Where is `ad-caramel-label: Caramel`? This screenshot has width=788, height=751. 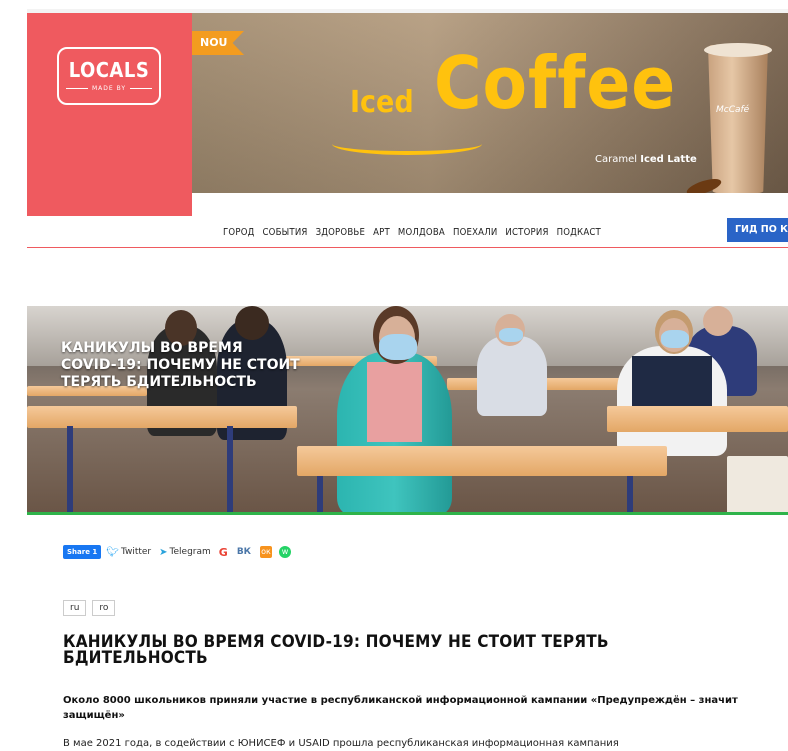 ad-caramel-label: Caramel is located at coordinates (616, 159).